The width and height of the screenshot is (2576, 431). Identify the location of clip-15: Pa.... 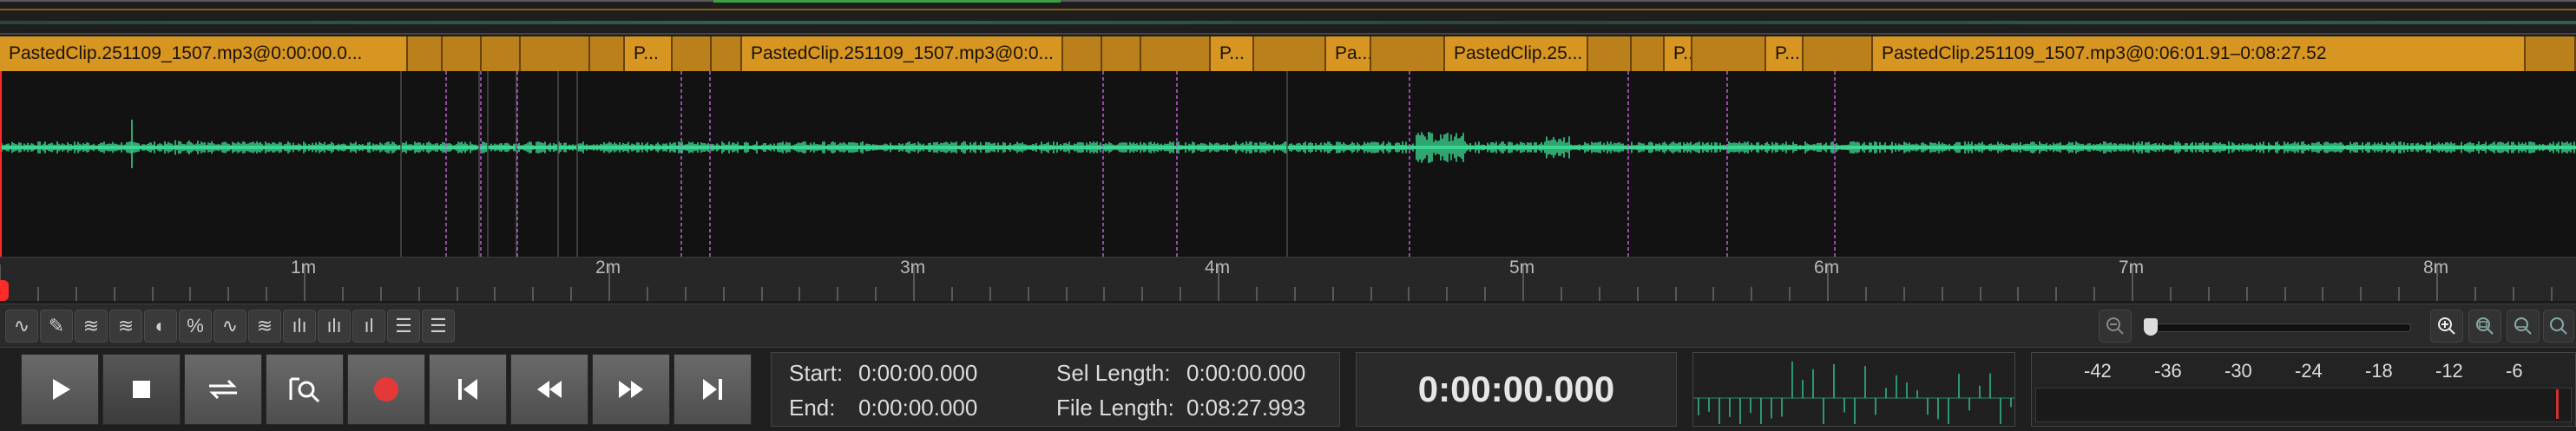
(1348, 53).